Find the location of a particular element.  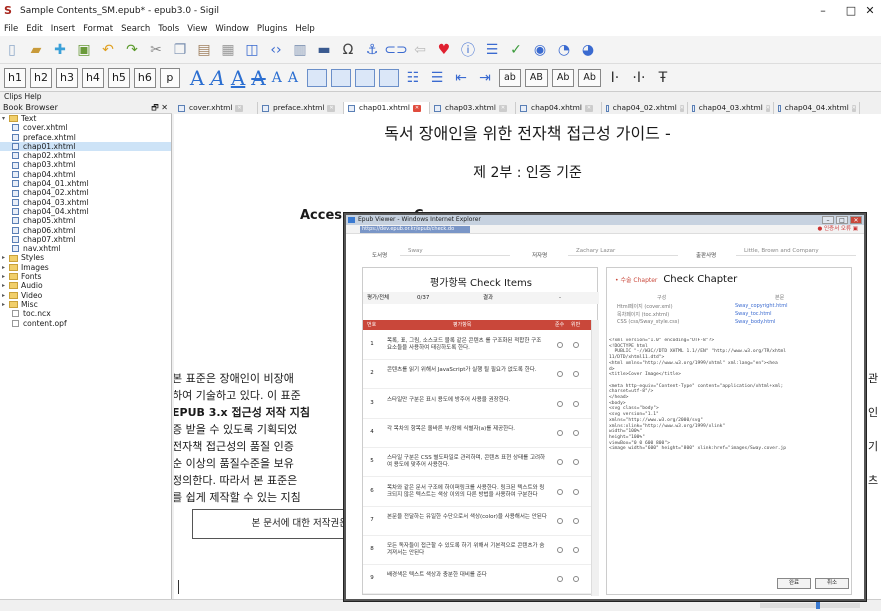

menu-help: Help is located at coordinates (304, 29).